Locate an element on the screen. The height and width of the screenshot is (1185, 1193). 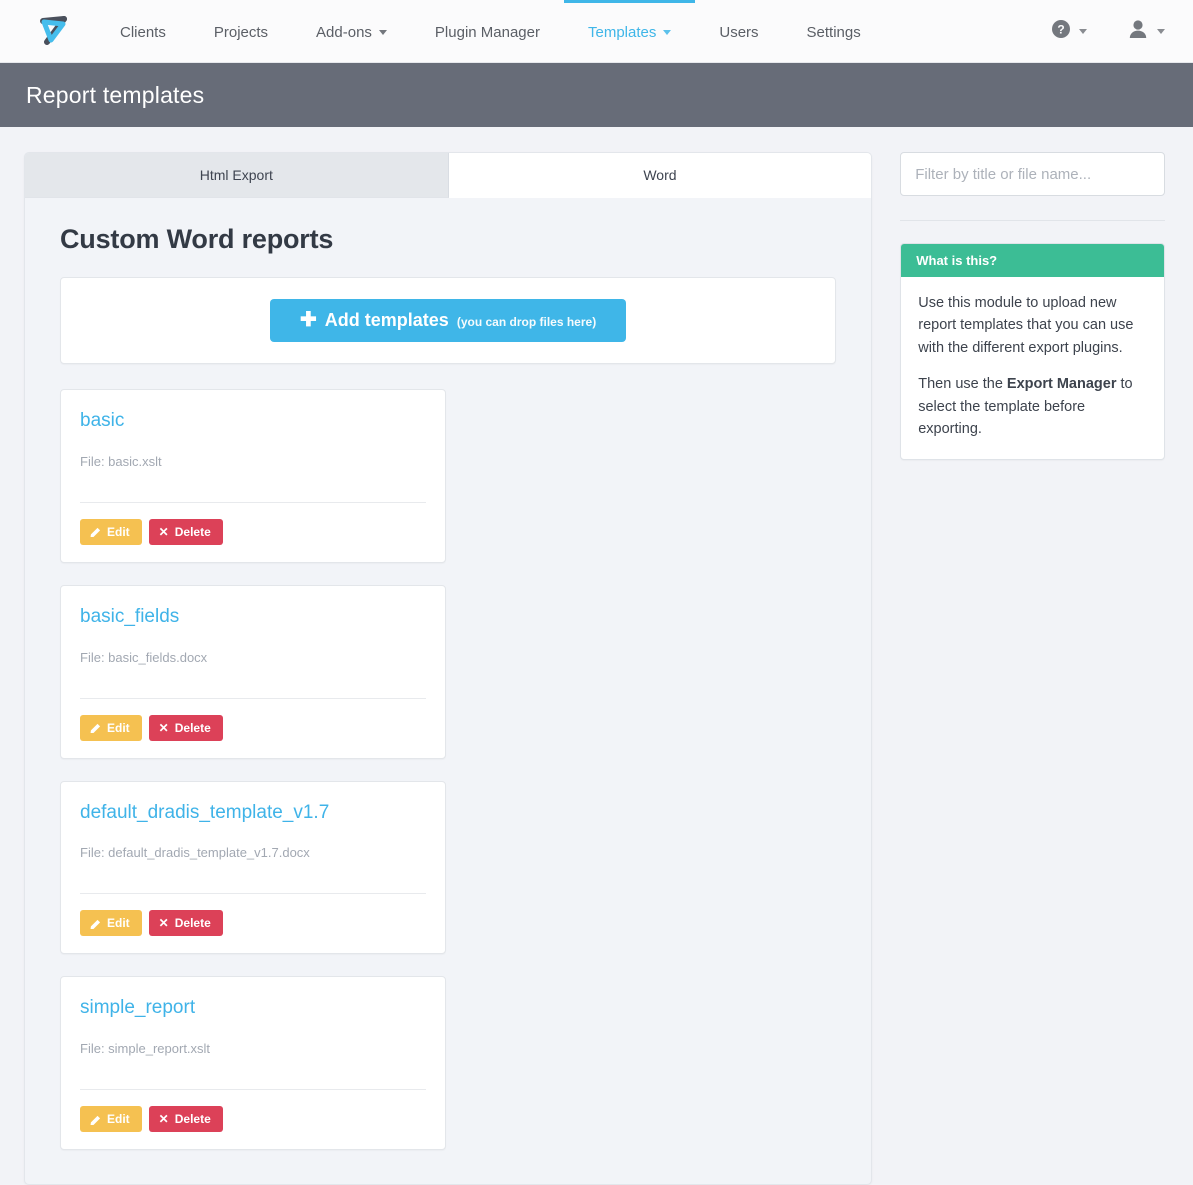
export-manager-emphasis: Export Manager is located at coordinates (1061, 384).